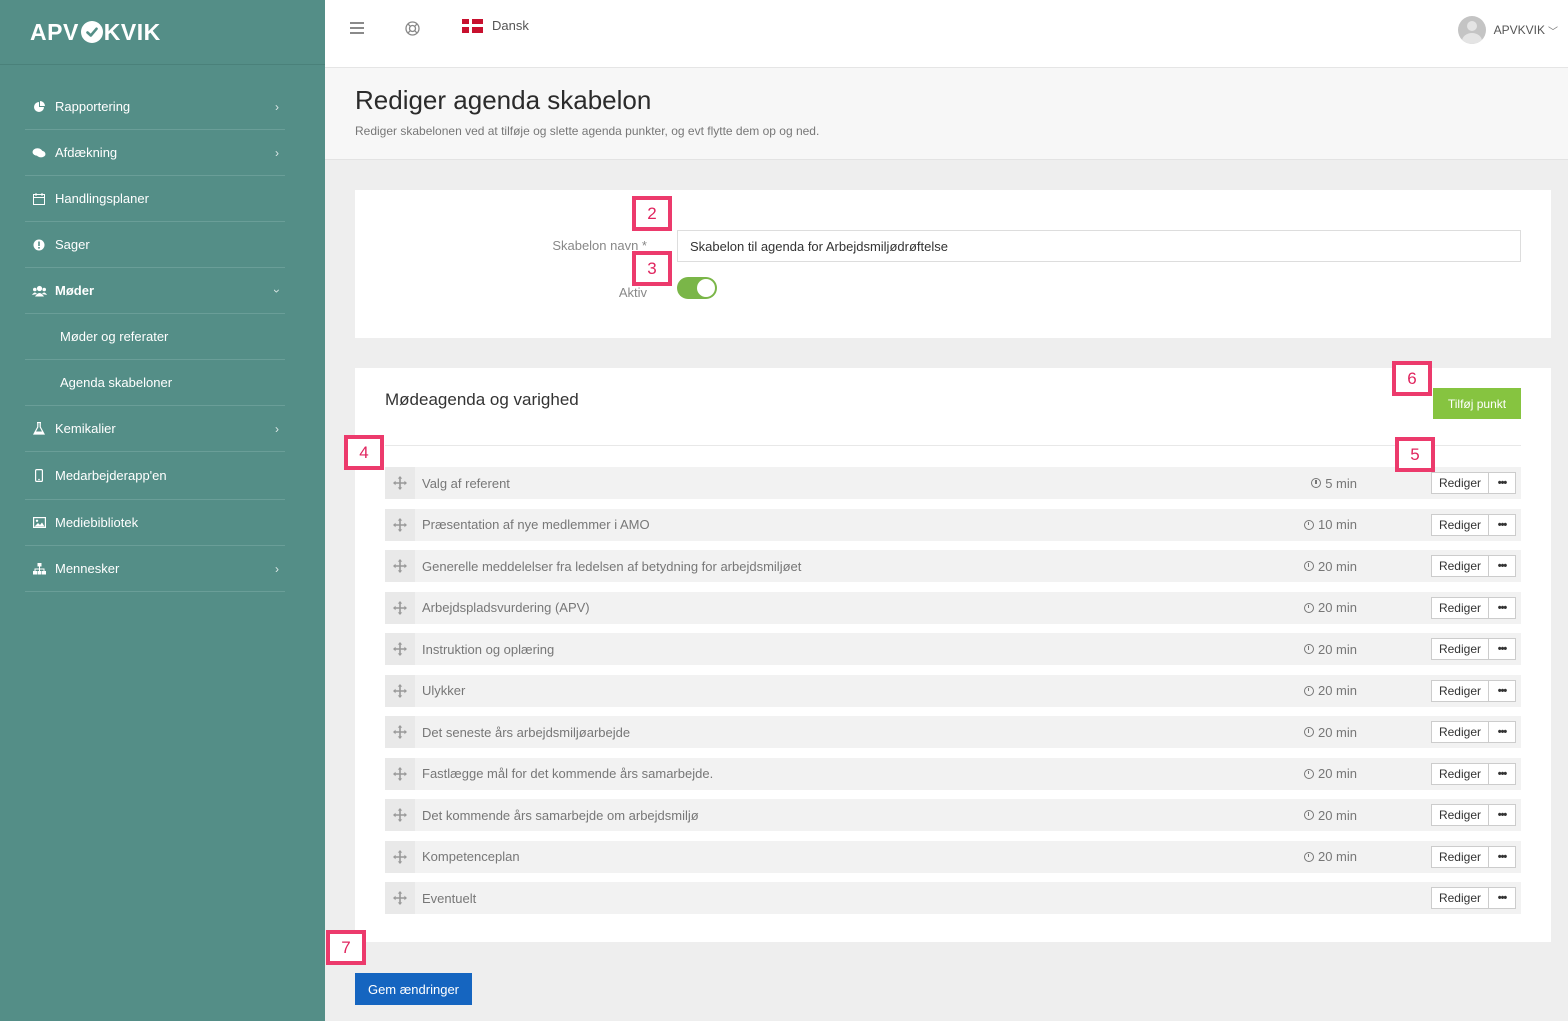  I want to click on agenda-item-duration: 10 min, so click(1330, 524).